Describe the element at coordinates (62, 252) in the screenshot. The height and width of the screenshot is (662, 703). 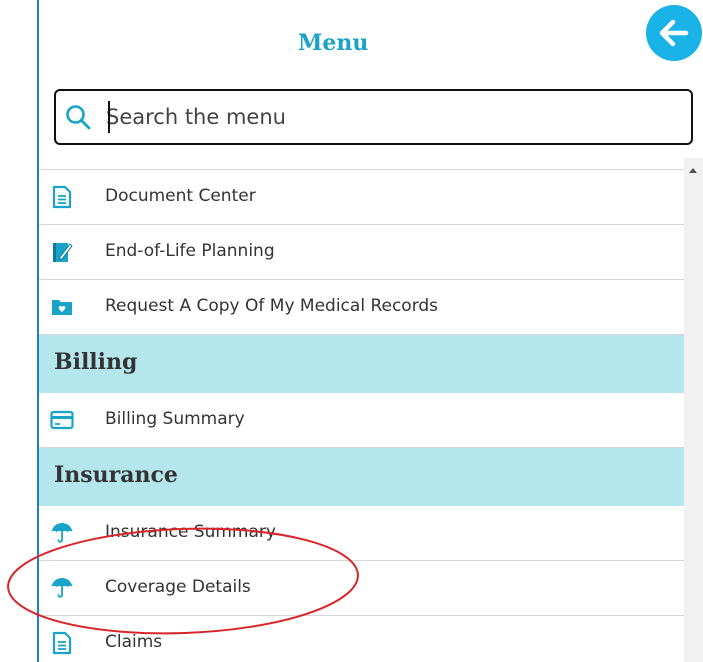
I see `notebook-pen-icon` at that location.